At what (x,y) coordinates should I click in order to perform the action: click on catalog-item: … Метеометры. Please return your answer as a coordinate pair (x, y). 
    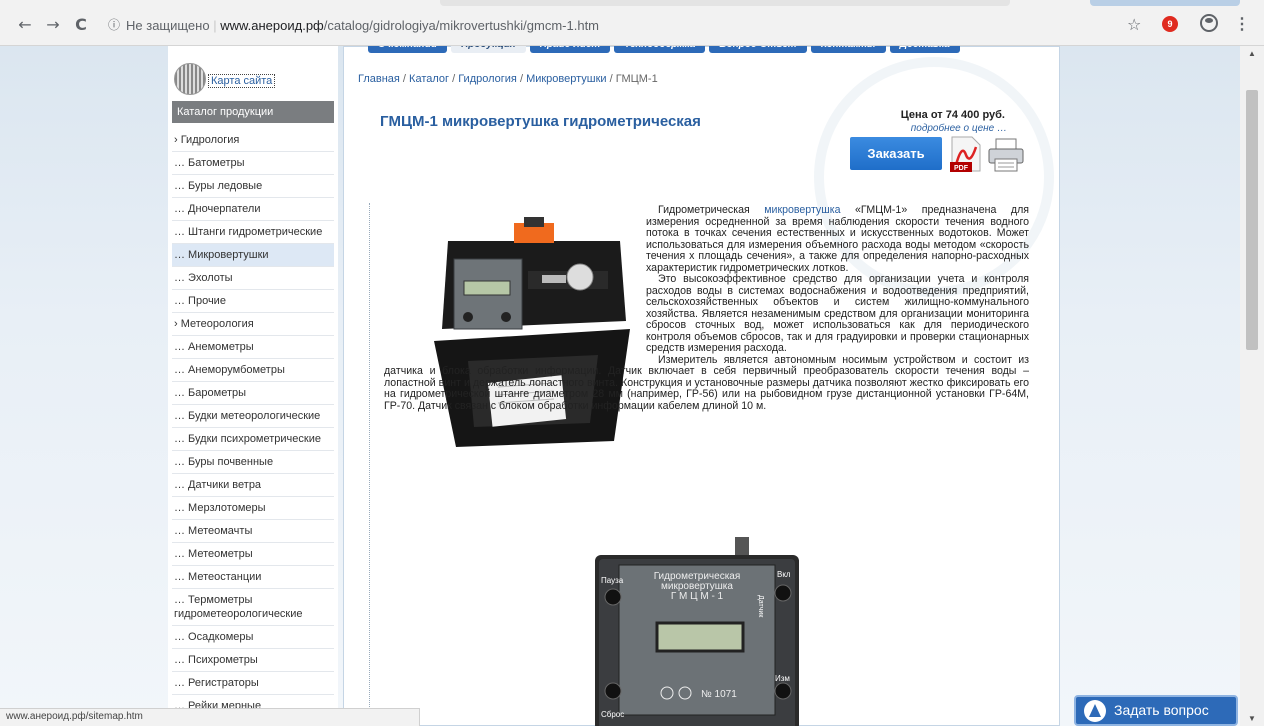
    Looking at the image, I should click on (253, 554).